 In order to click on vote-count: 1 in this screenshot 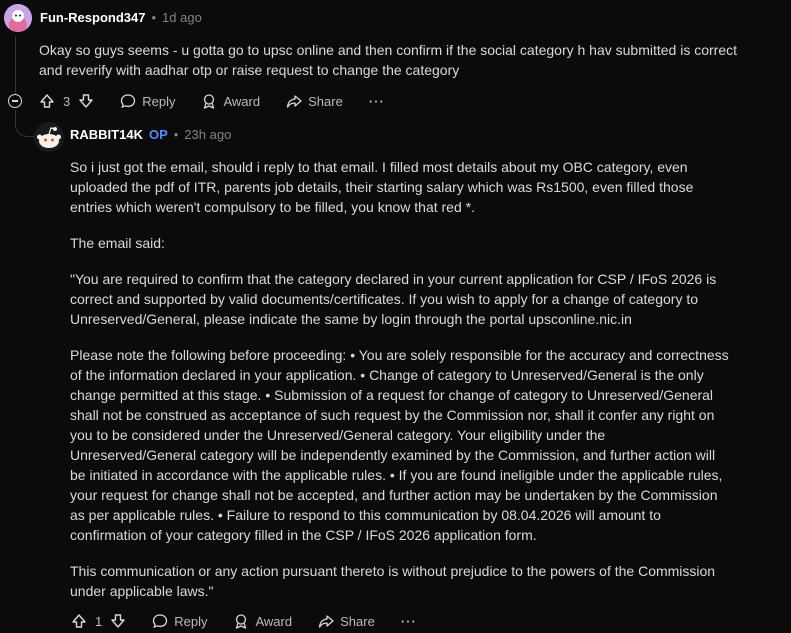, I will do `click(99, 621)`.